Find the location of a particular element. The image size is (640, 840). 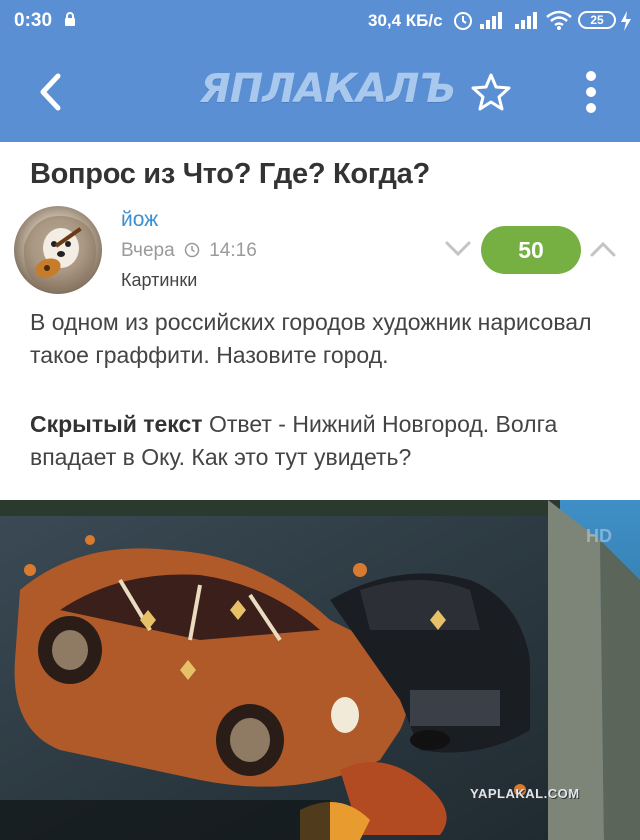

post-date: Вчера is located at coordinates (148, 250).